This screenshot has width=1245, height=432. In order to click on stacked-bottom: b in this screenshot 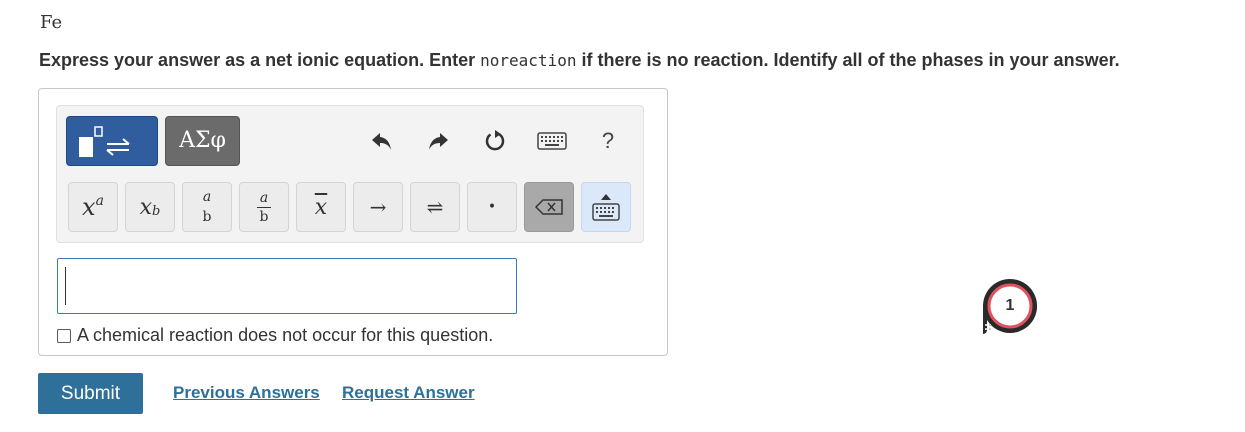, I will do `click(207, 217)`.